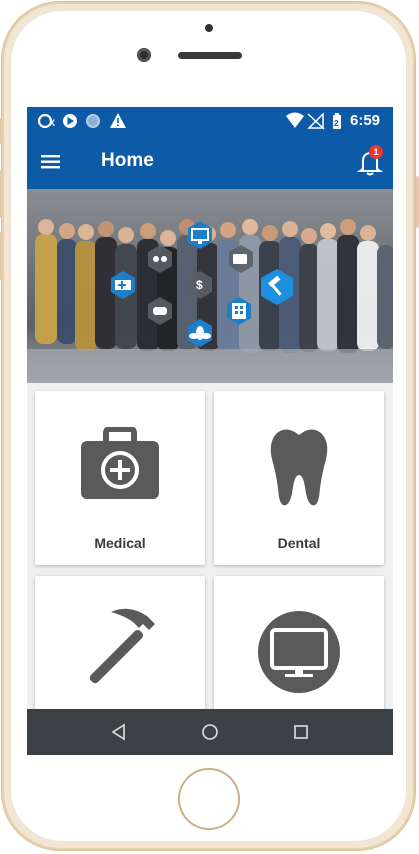  I want to click on home-icon, so click(210, 732).